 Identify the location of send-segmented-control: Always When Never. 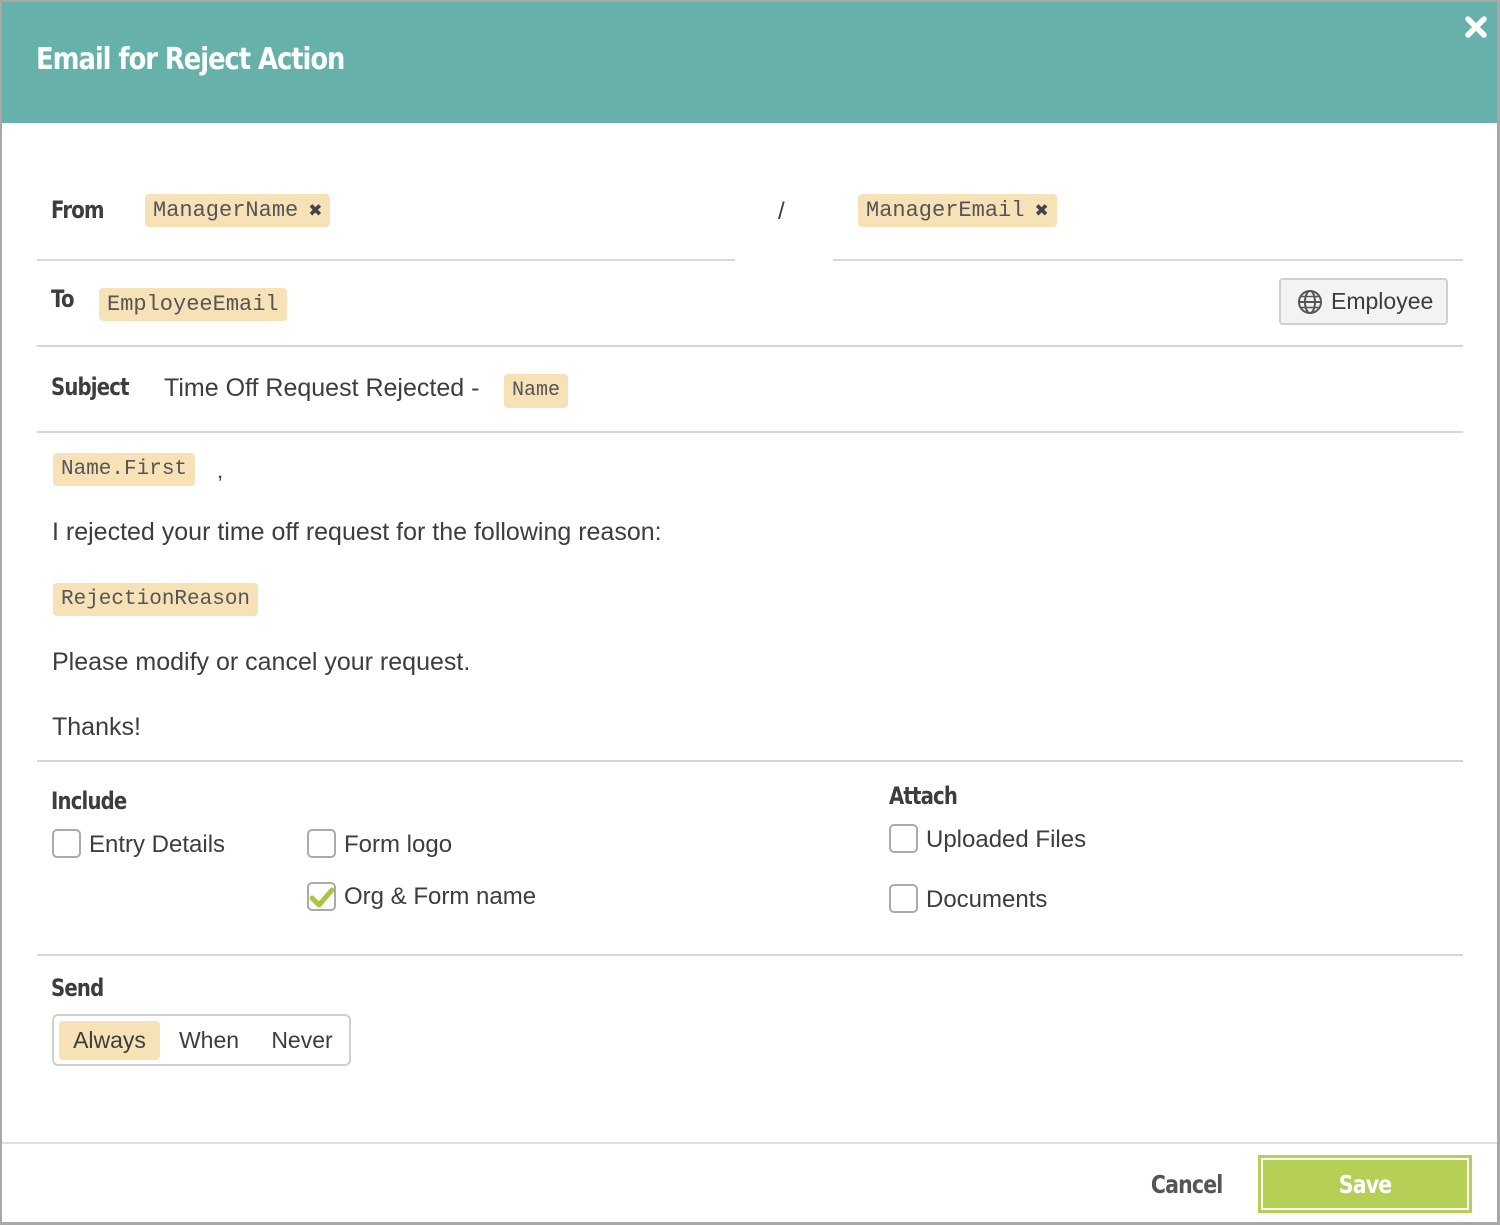
(201, 1040).